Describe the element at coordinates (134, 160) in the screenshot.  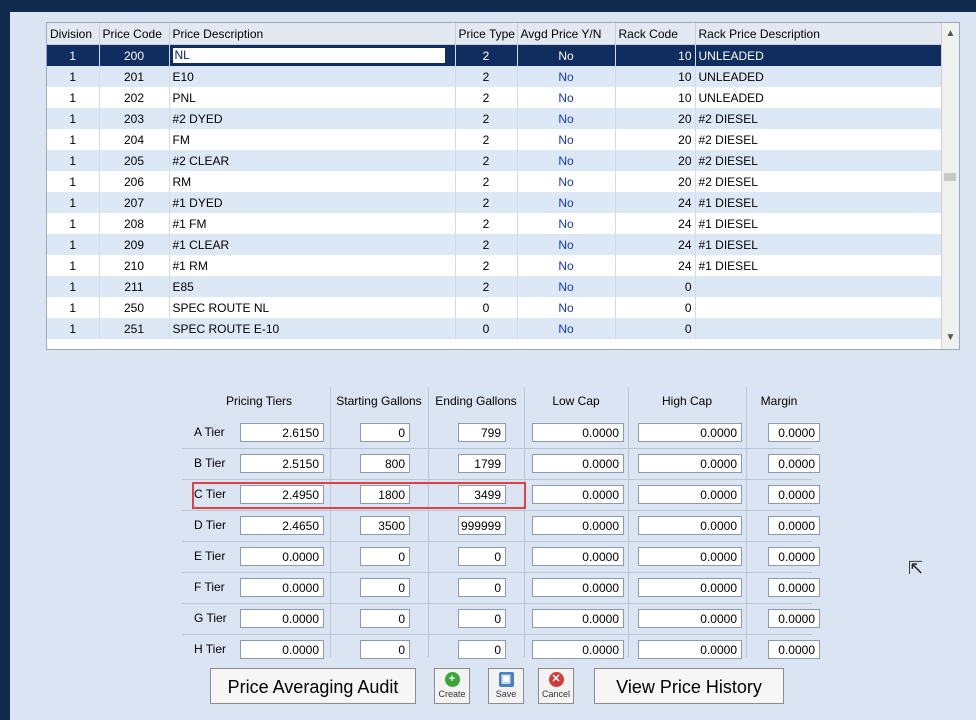
I see `price-code-cell: 205` at that location.